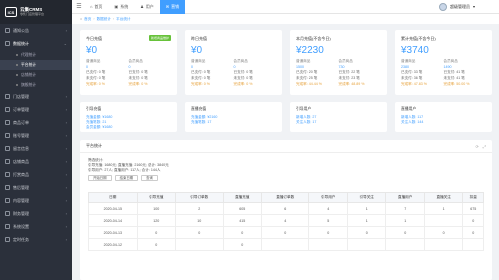 This screenshot has width=499, height=280. I want to click on logo: ICS 云集CRMS 零售门店管理平台, so click(36, 12).